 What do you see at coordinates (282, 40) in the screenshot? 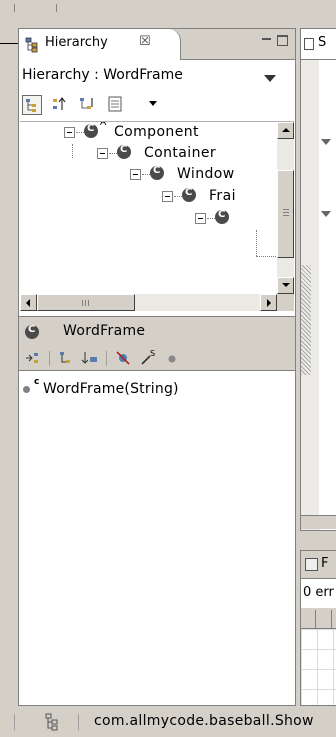
I see `maximize-icon` at bounding box center [282, 40].